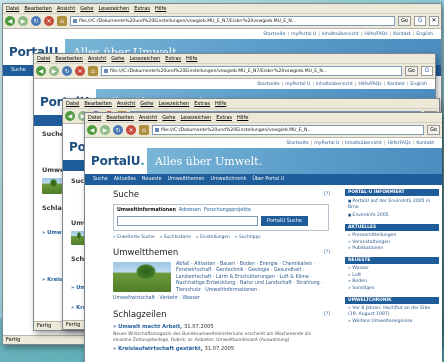  What do you see at coordinates (228, 179) in the screenshot?
I see `mainnav-umweltchronik: Umweltchronik` at bounding box center [228, 179].